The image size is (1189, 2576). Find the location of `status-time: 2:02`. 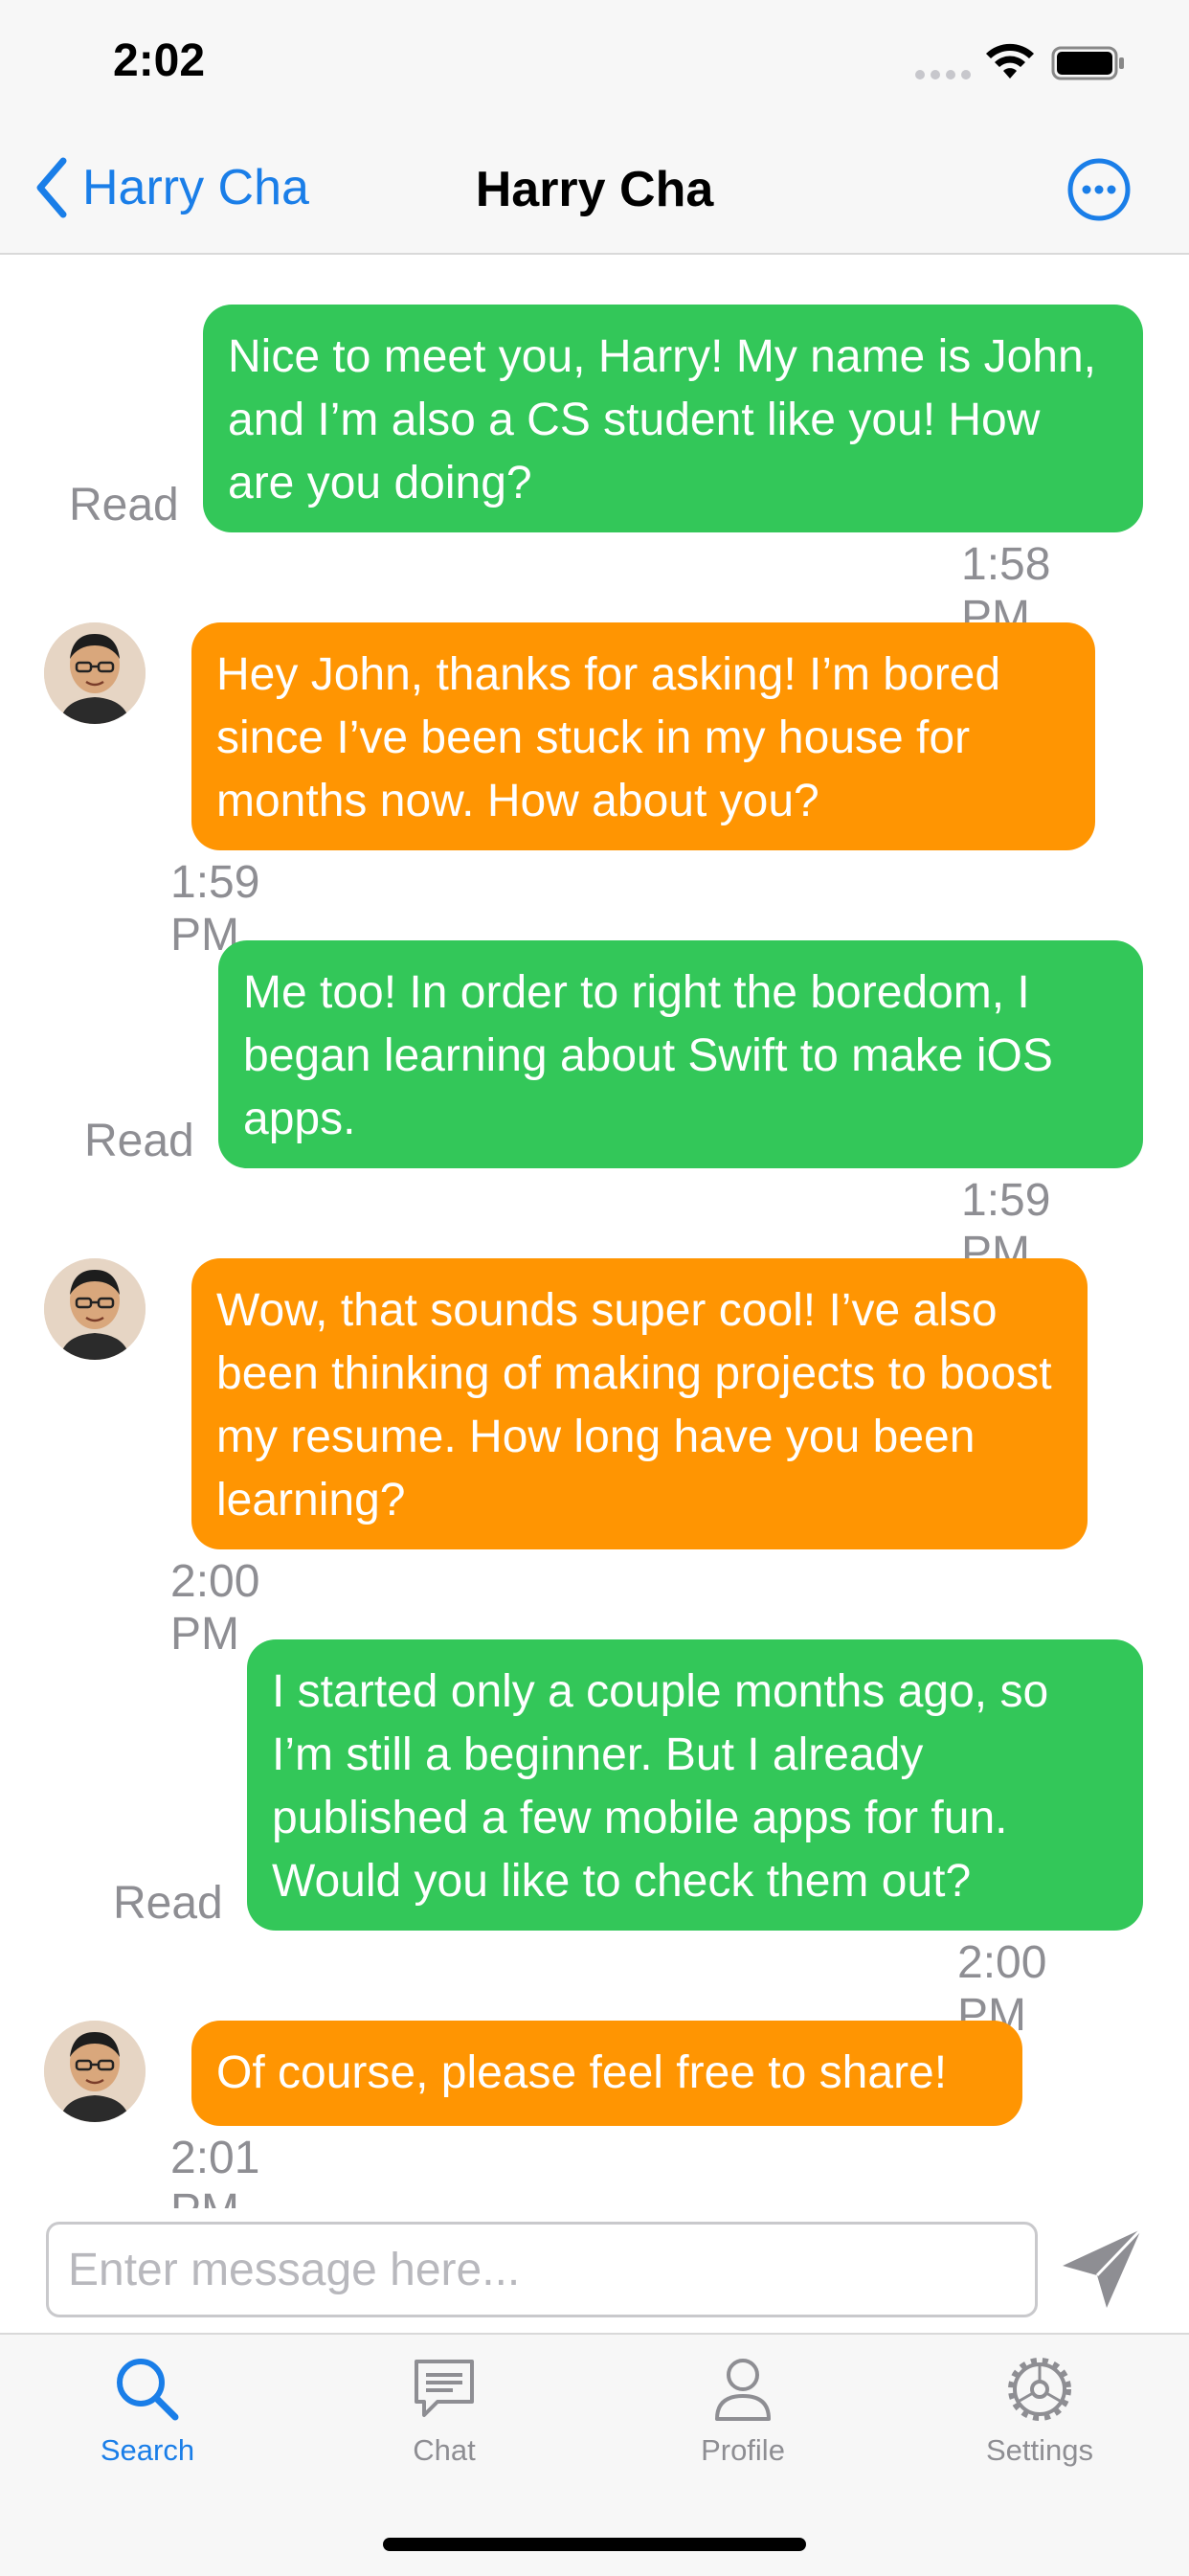

status-time: 2:02 is located at coordinates (159, 60).